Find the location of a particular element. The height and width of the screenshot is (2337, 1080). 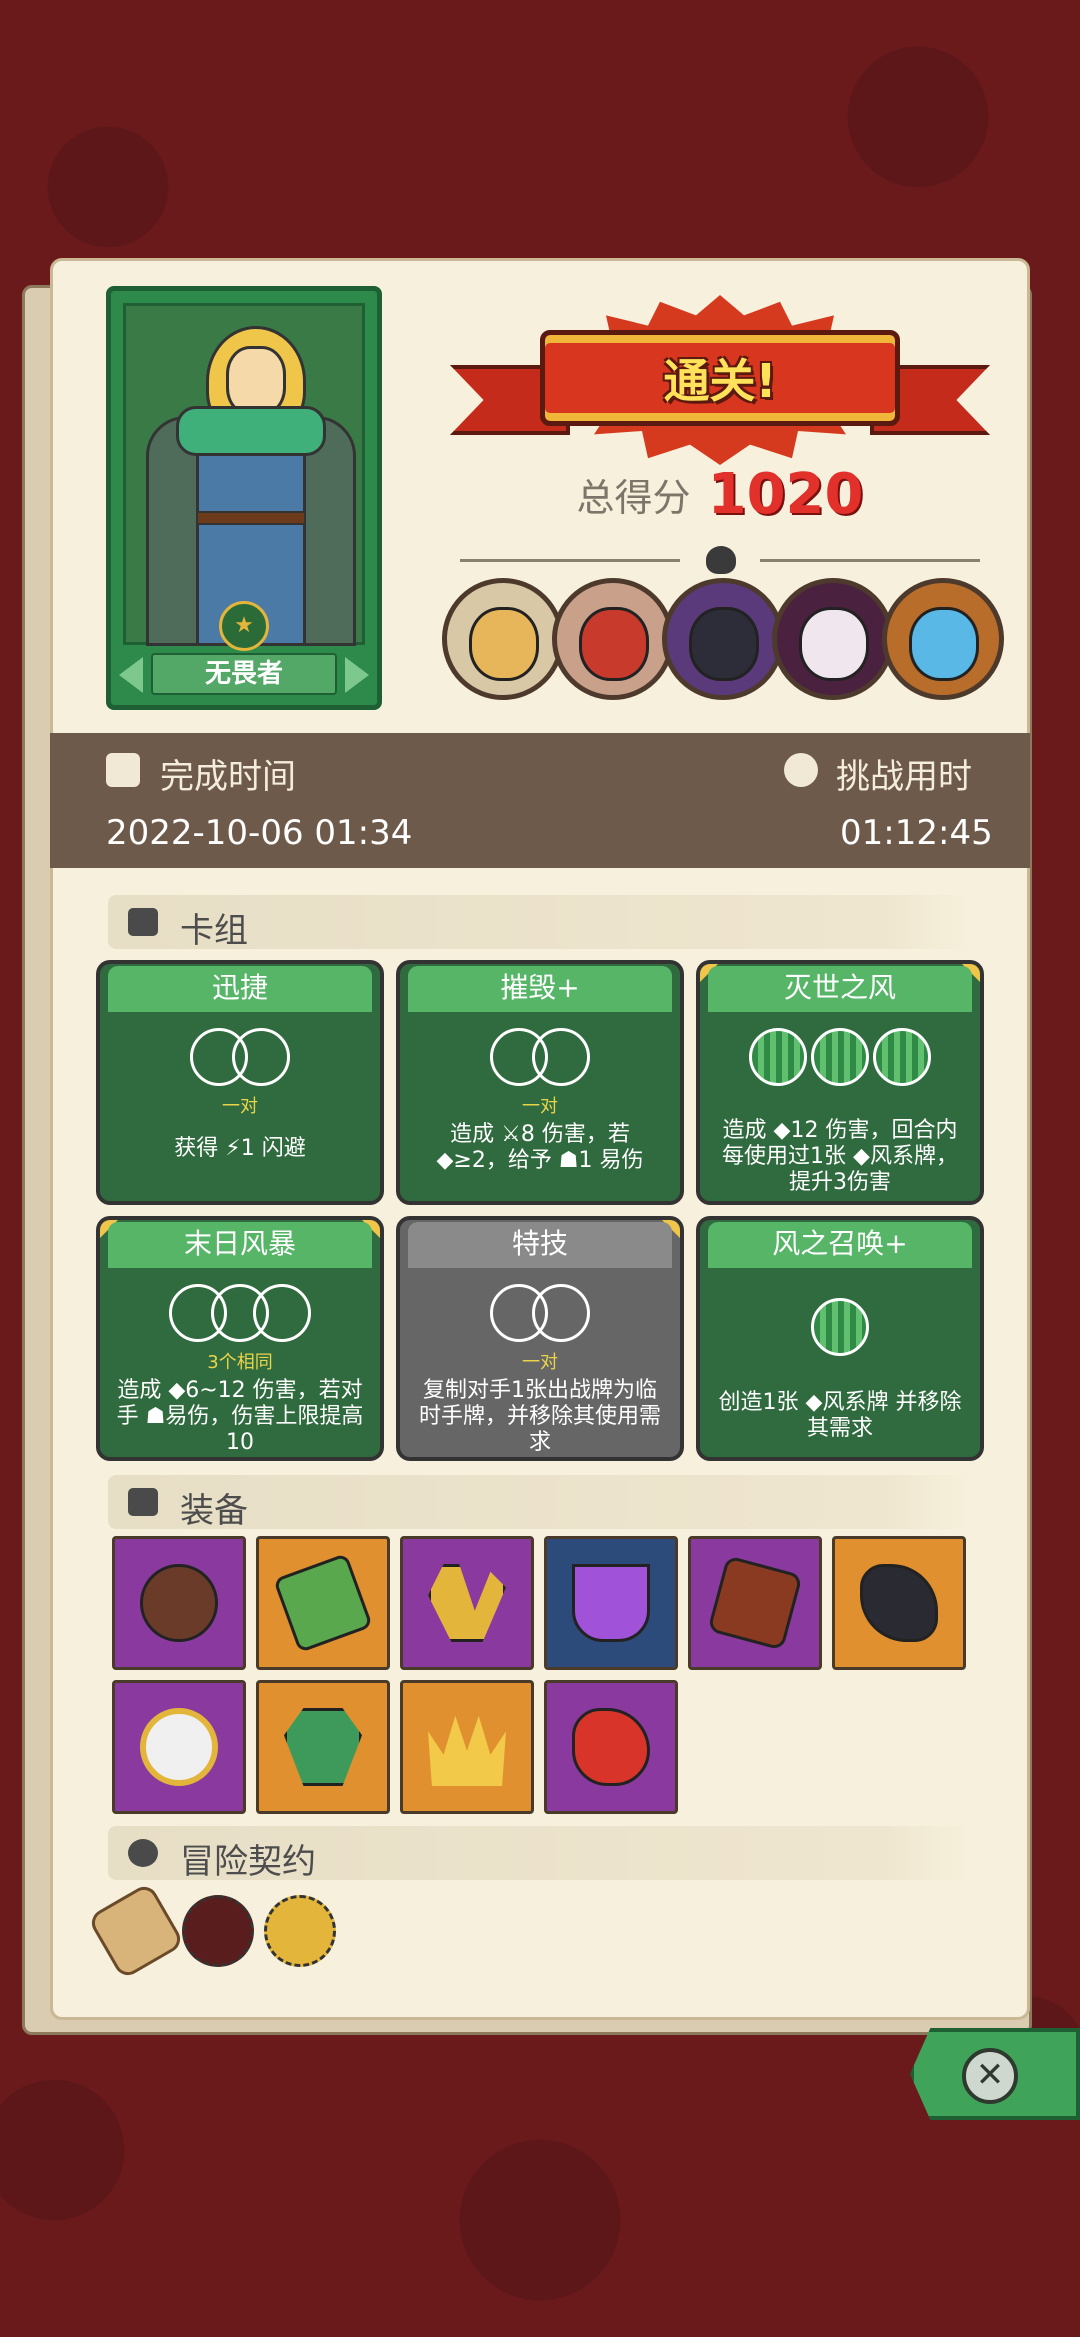

card-body: 一对 造成 ⚔8 伤害，若 ◆≥2，给予 ☗1 易伤 is located at coordinates (540, 1104).